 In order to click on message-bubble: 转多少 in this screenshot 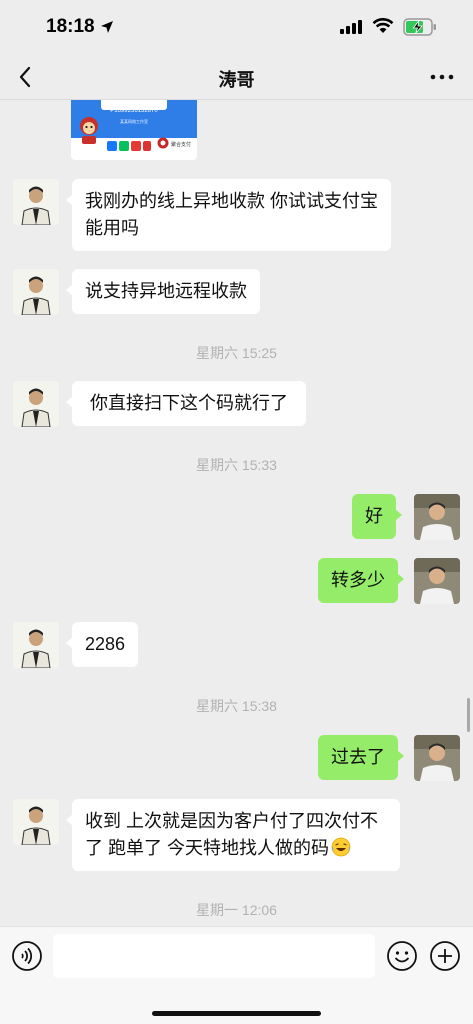, I will do `click(361, 580)`.